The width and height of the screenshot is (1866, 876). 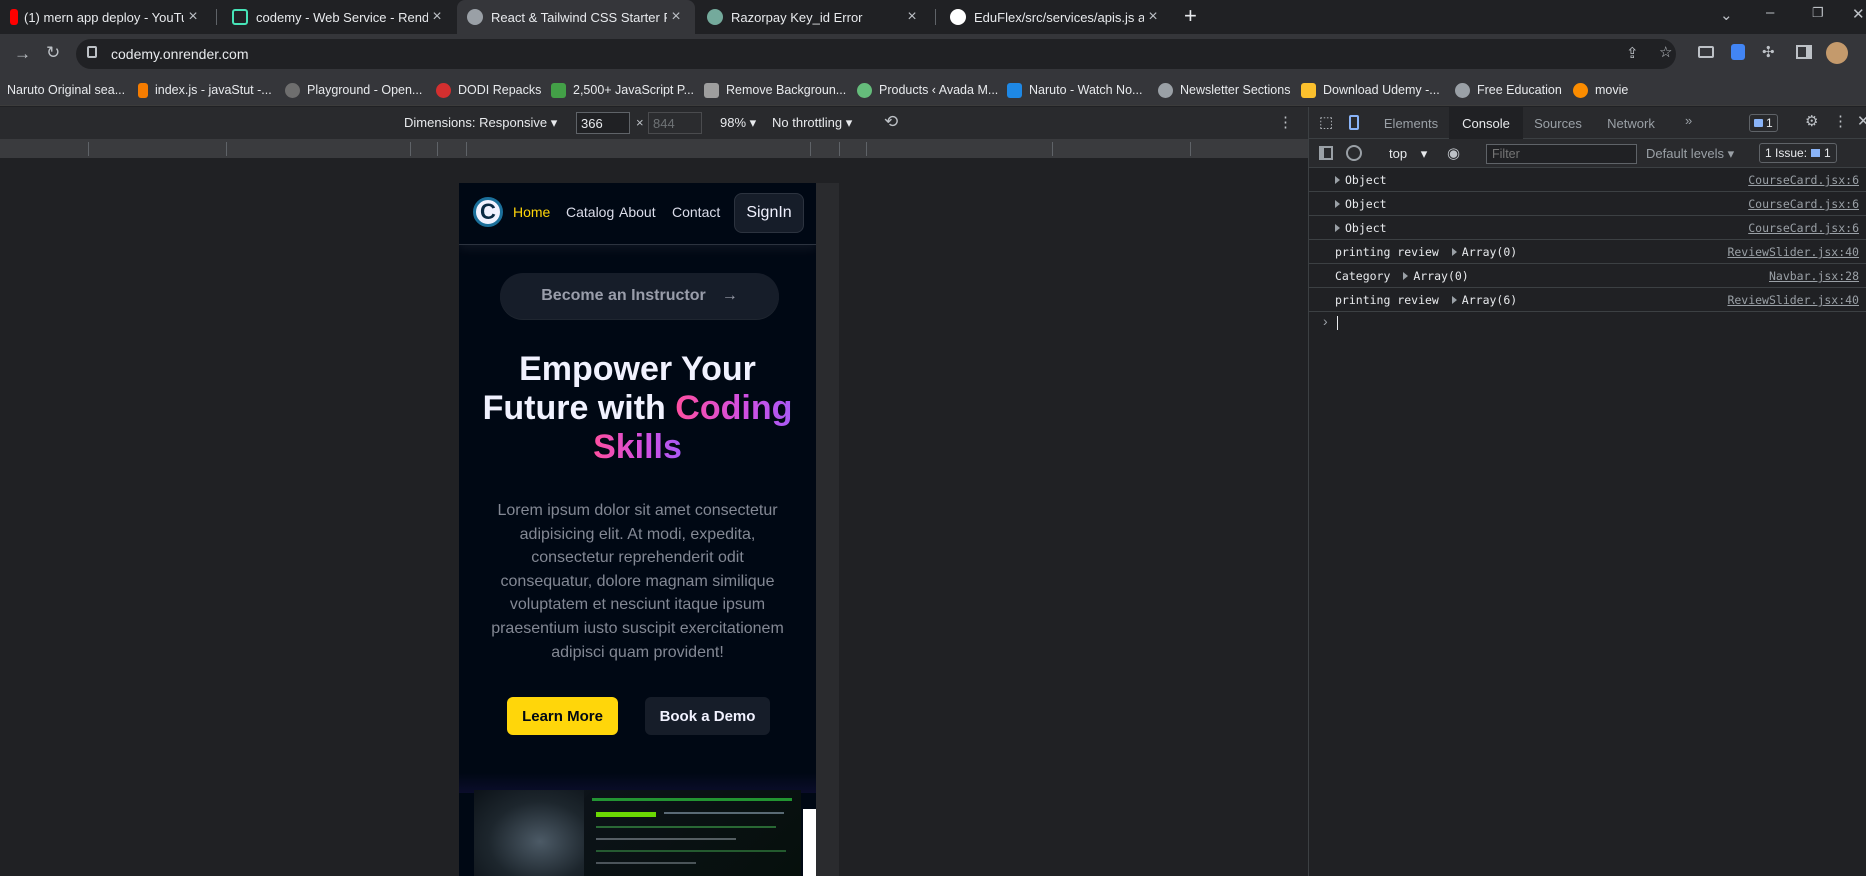 What do you see at coordinates (891, 122) in the screenshot?
I see `rotate-icon: ⟲` at bounding box center [891, 122].